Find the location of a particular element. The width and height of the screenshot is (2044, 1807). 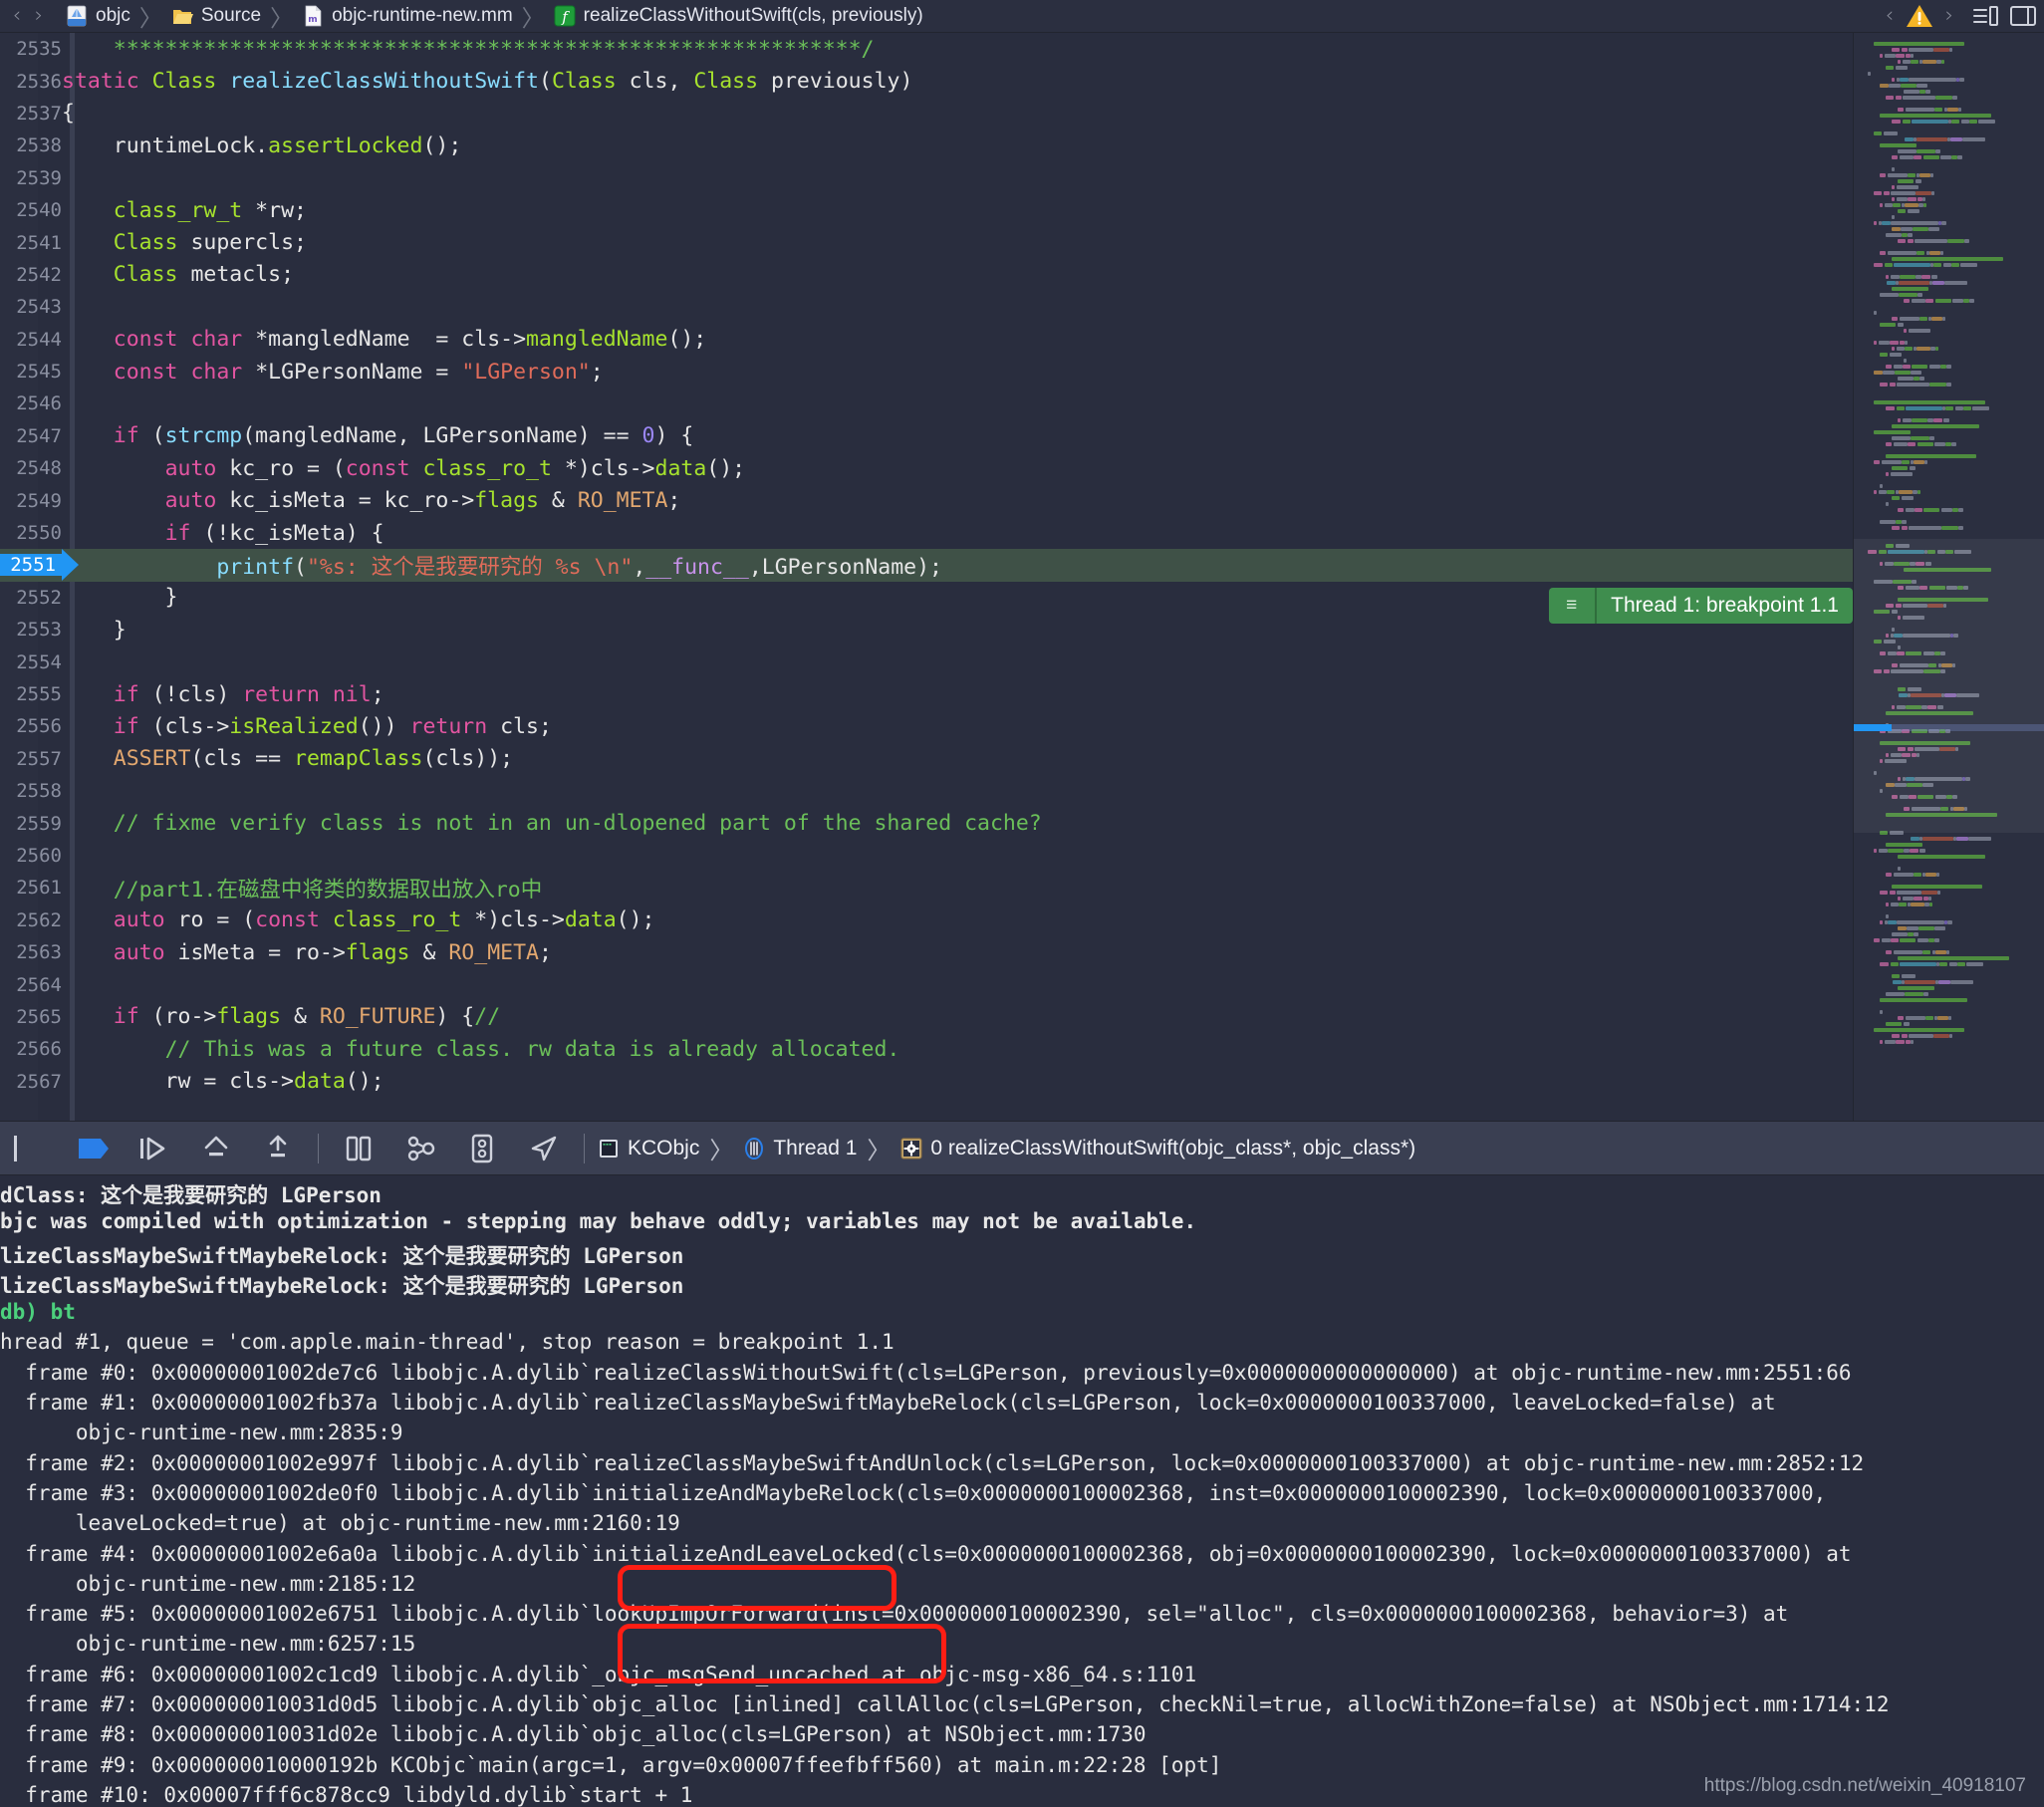

code-line: 2541 Class supercls; is located at coordinates (927, 242).